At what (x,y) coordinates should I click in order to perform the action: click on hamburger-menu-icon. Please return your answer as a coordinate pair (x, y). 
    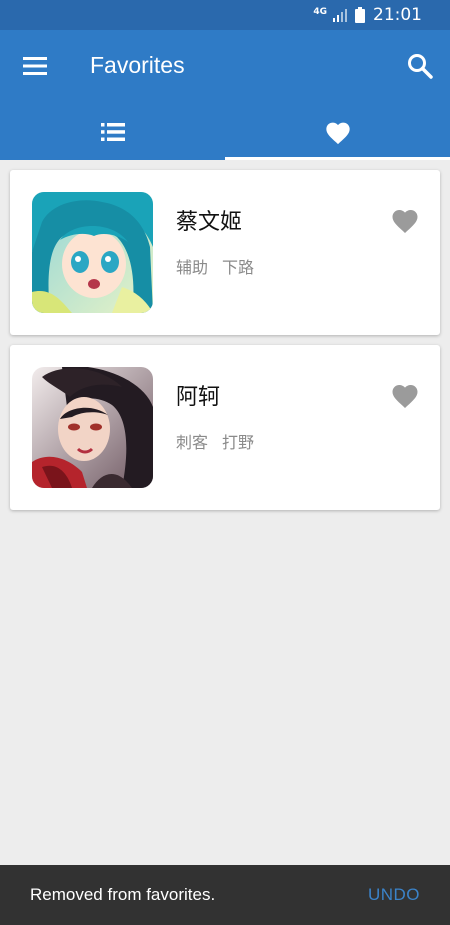
    Looking at the image, I should click on (35, 66).